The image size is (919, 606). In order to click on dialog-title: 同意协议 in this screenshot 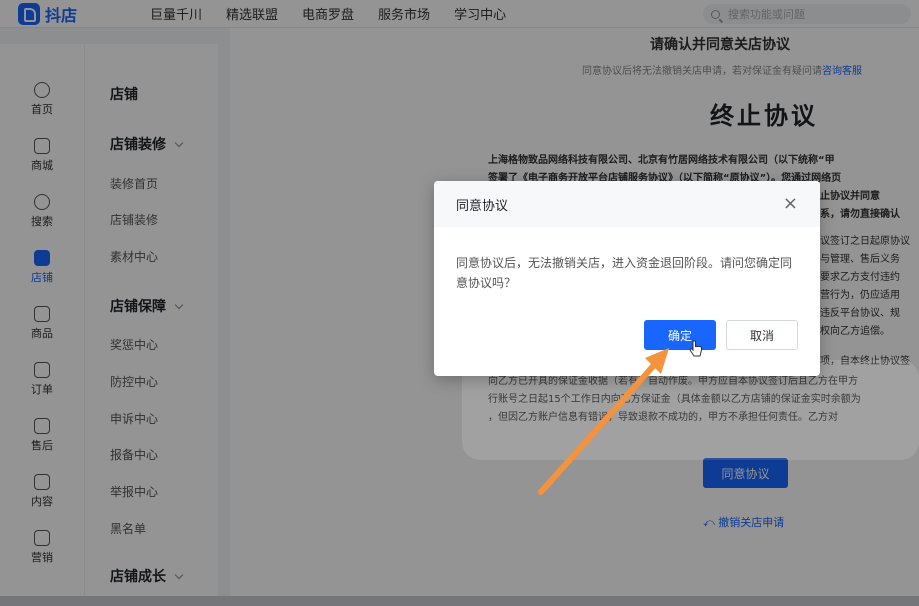, I will do `click(482, 206)`.